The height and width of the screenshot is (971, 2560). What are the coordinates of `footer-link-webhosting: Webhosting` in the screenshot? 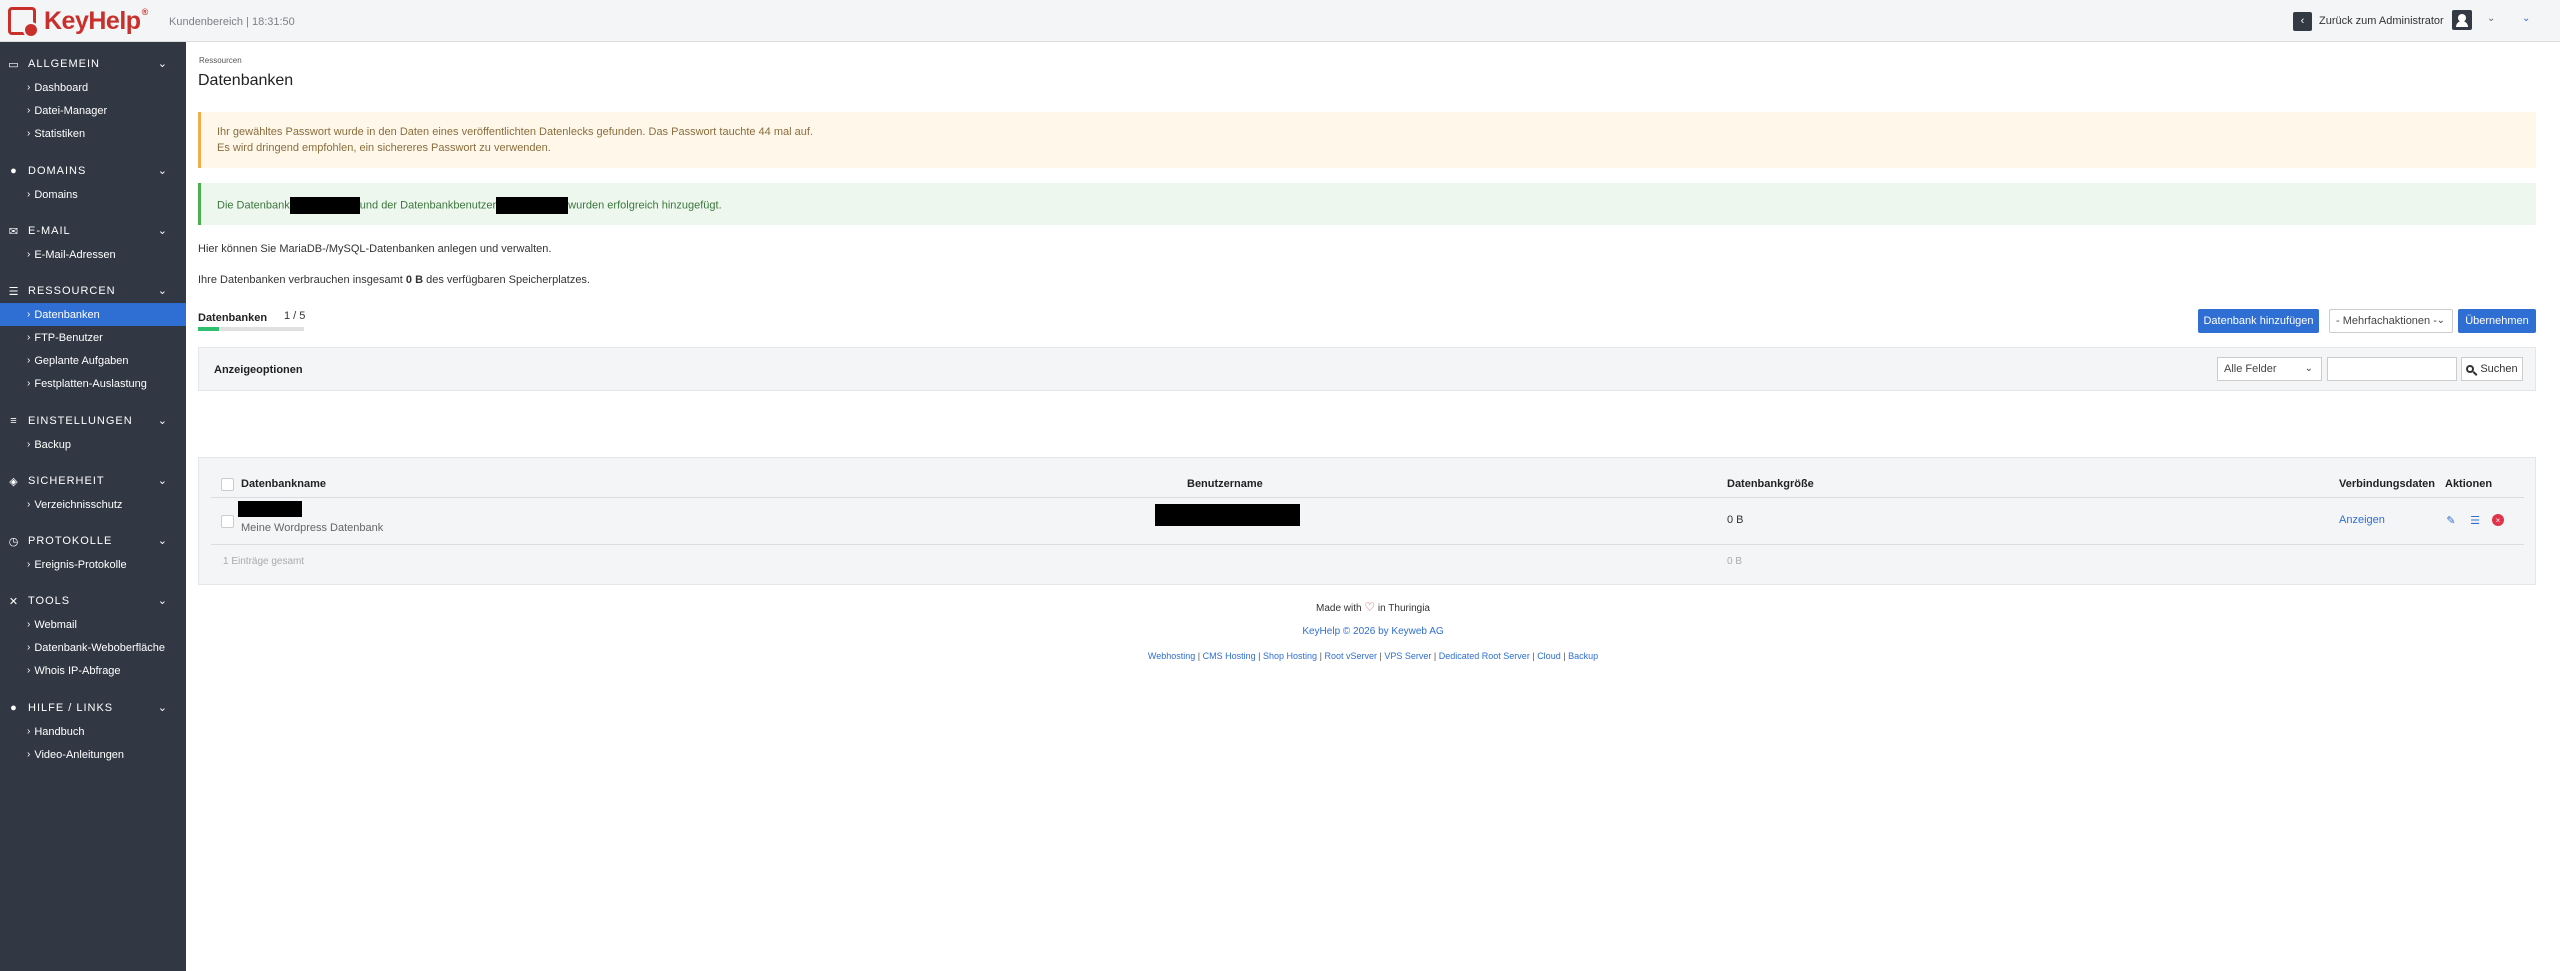 It's located at (1171, 656).